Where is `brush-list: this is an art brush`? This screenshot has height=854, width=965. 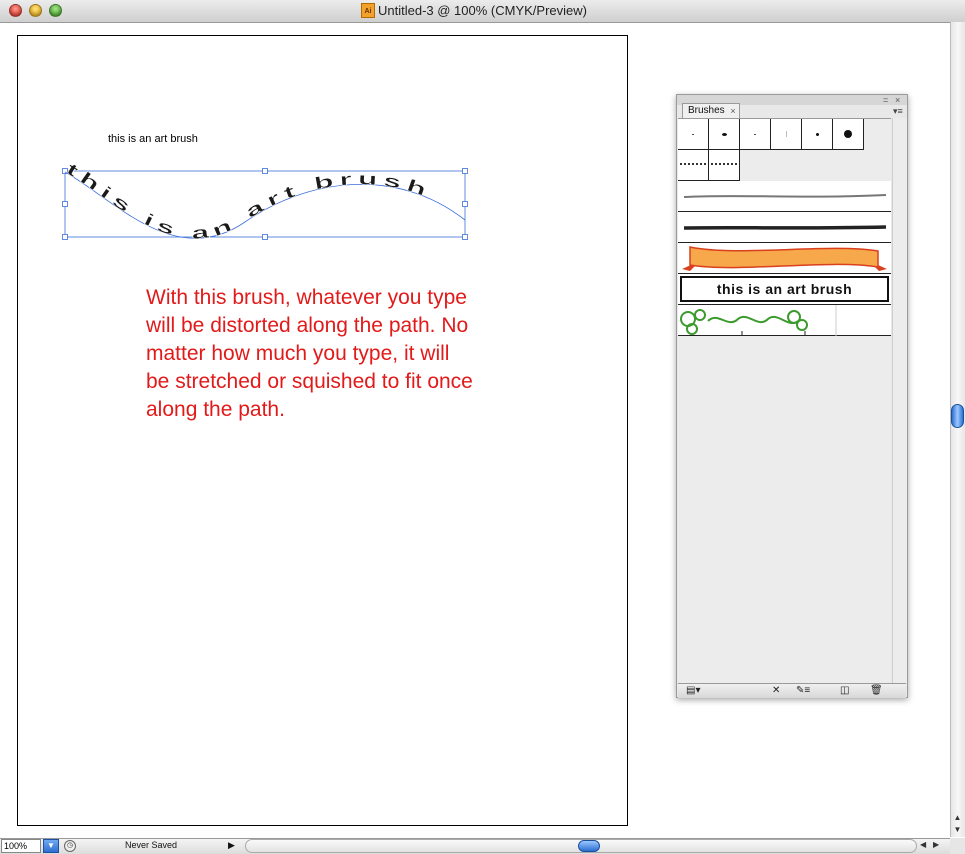 brush-list: this is an art brush is located at coordinates (784, 401).